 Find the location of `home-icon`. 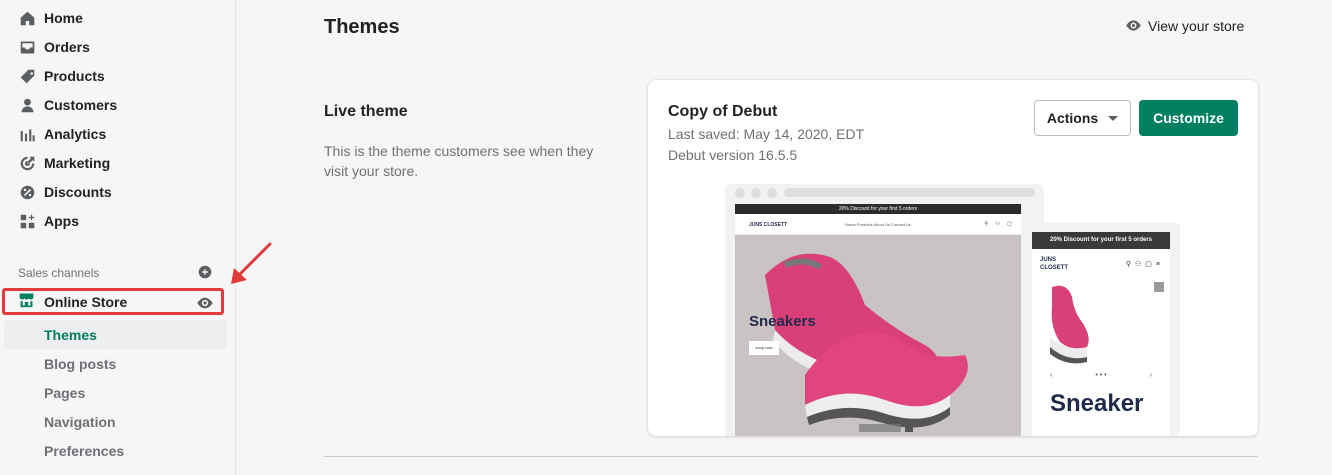

home-icon is located at coordinates (27, 18).